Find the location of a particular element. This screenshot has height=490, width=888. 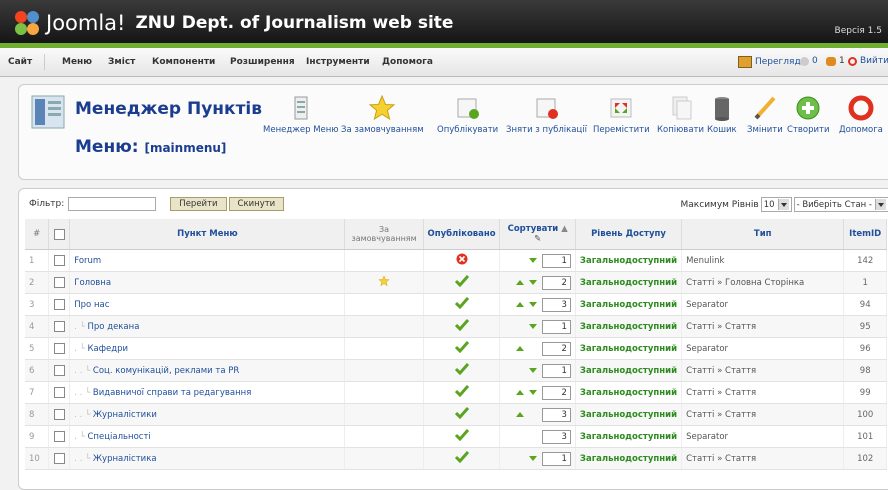

item-name-link: Журналістика is located at coordinates (125, 459).